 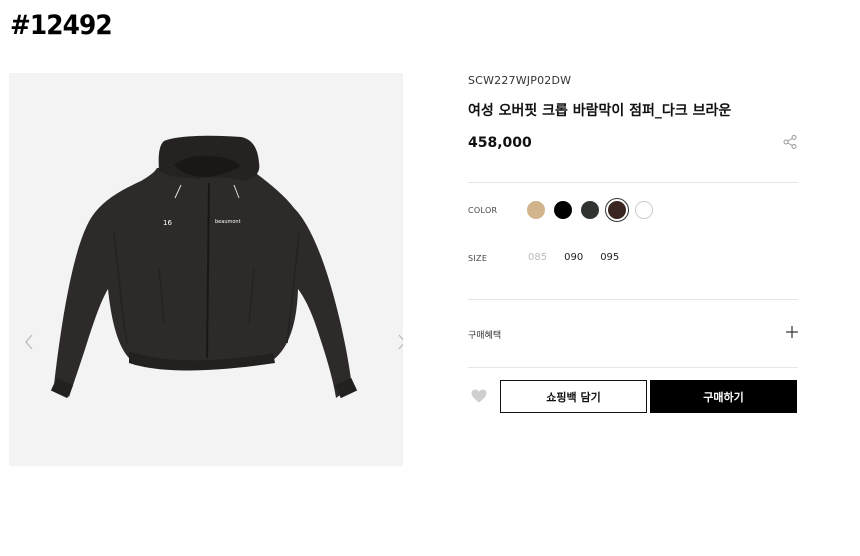 I want to click on plus-icon, so click(x=792, y=332).